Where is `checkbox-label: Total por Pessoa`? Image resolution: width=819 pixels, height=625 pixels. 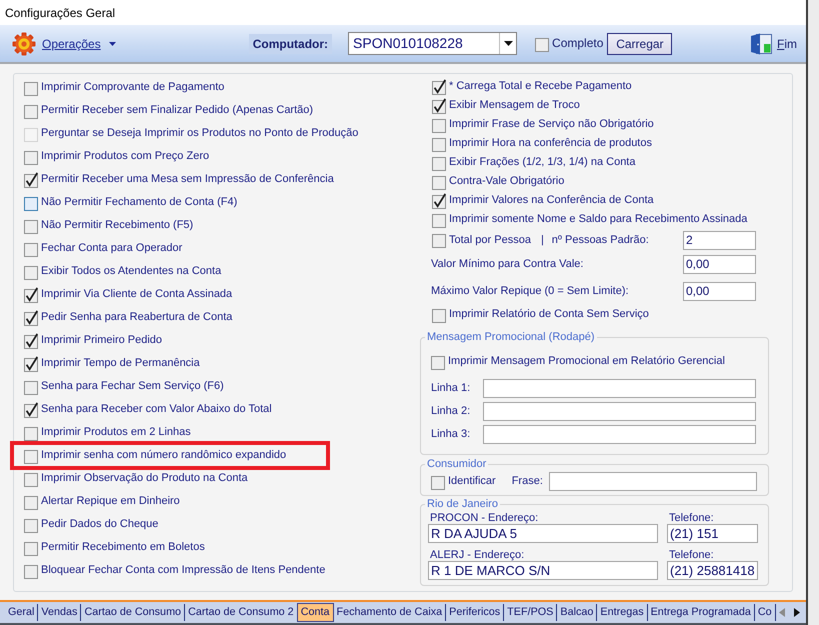 checkbox-label: Total por Pessoa is located at coordinates (490, 240).